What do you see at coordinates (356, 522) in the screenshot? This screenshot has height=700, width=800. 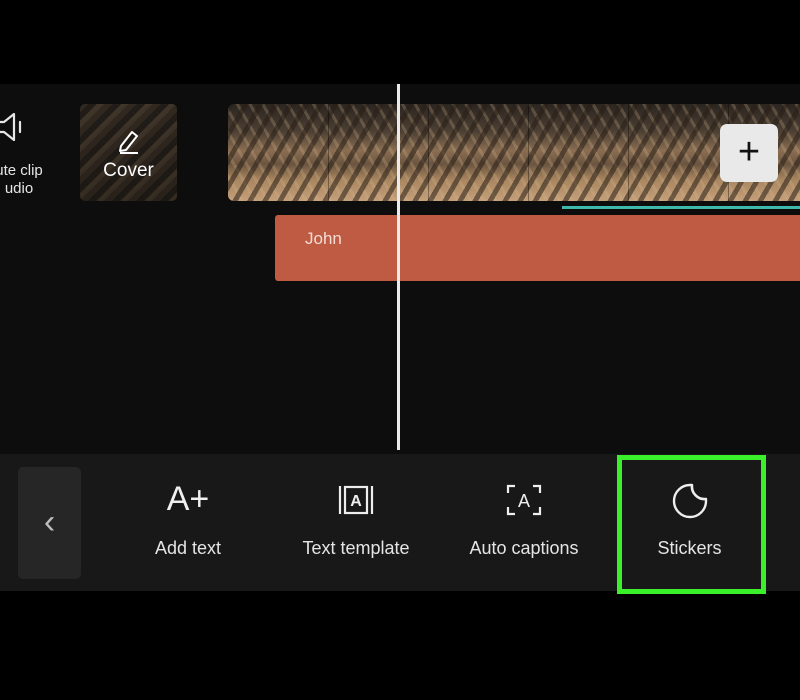 I see `text-template-button: A Text template` at bounding box center [356, 522].